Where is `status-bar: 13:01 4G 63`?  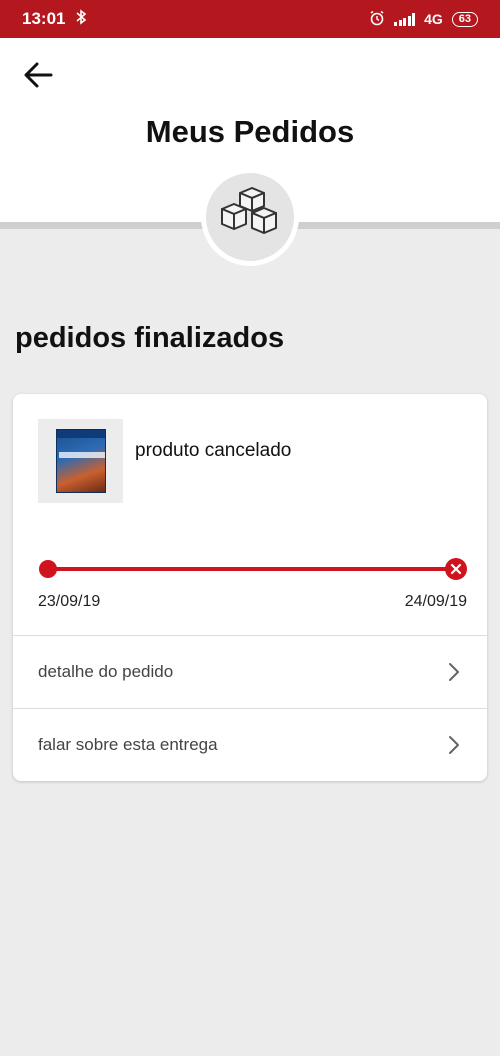
status-bar: 13:01 4G 63 is located at coordinates (250, 19).